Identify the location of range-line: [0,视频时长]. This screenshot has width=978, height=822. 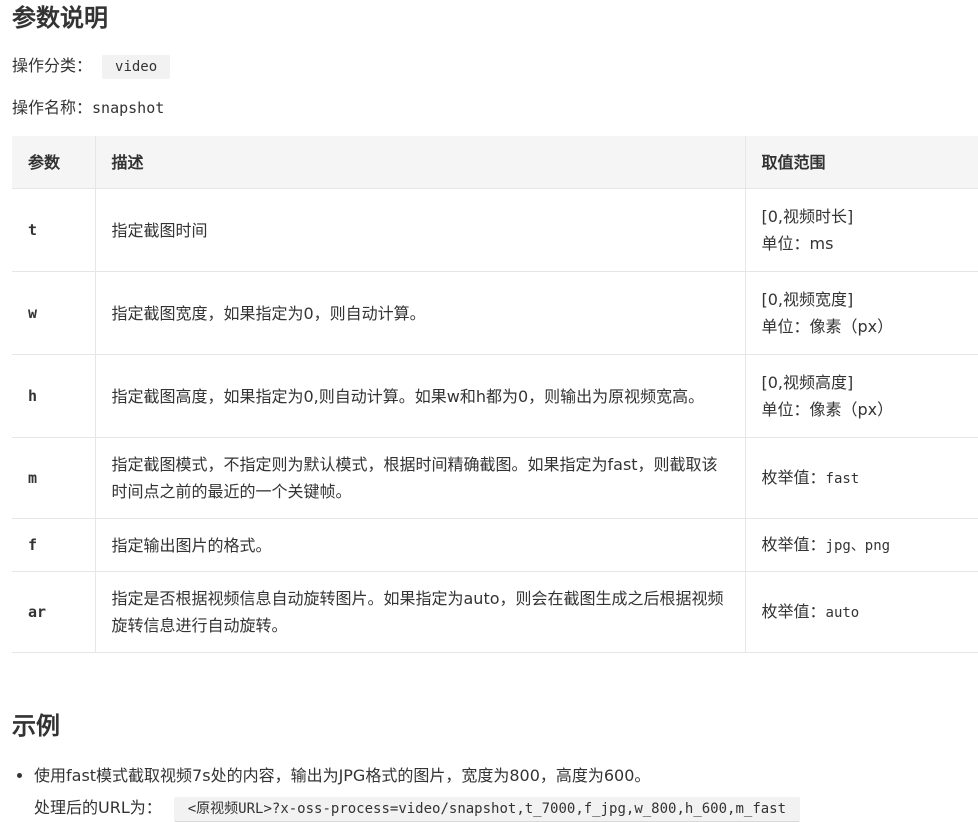
(807, 216).